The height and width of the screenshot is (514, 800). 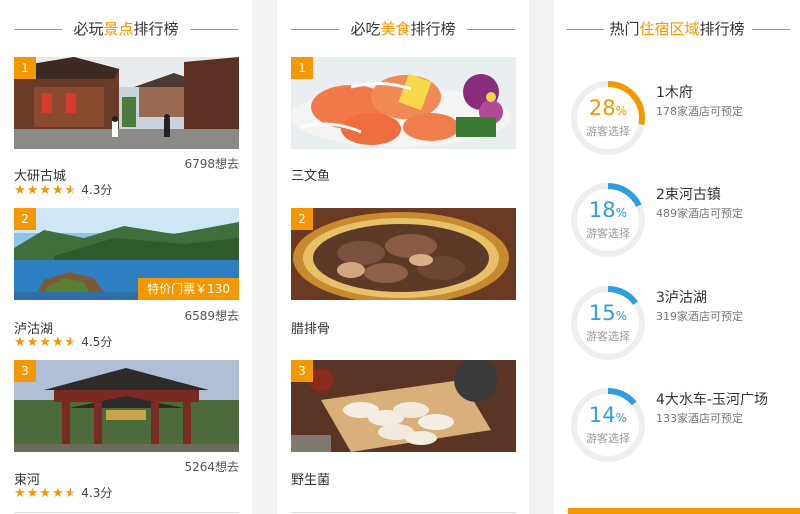 What do you see at coordinates (699, 111) in the screenshot?
I see `hotel-count: 178家酒店可预定` at bounding box center [699, 111].